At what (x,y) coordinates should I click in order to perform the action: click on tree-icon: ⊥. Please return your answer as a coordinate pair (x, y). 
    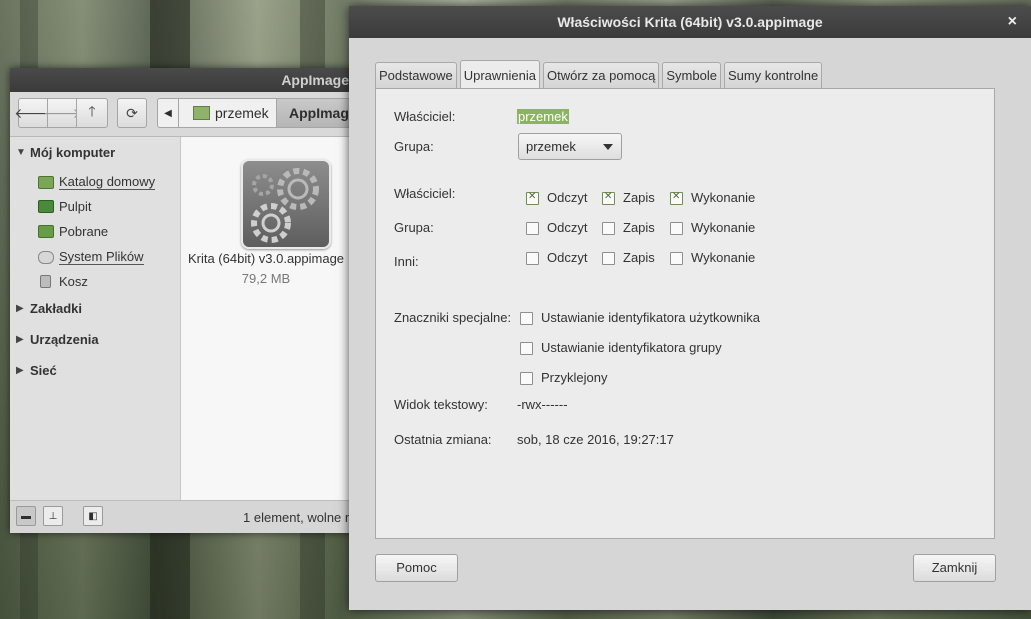
    Looking at the image, I should click on (53, 516).